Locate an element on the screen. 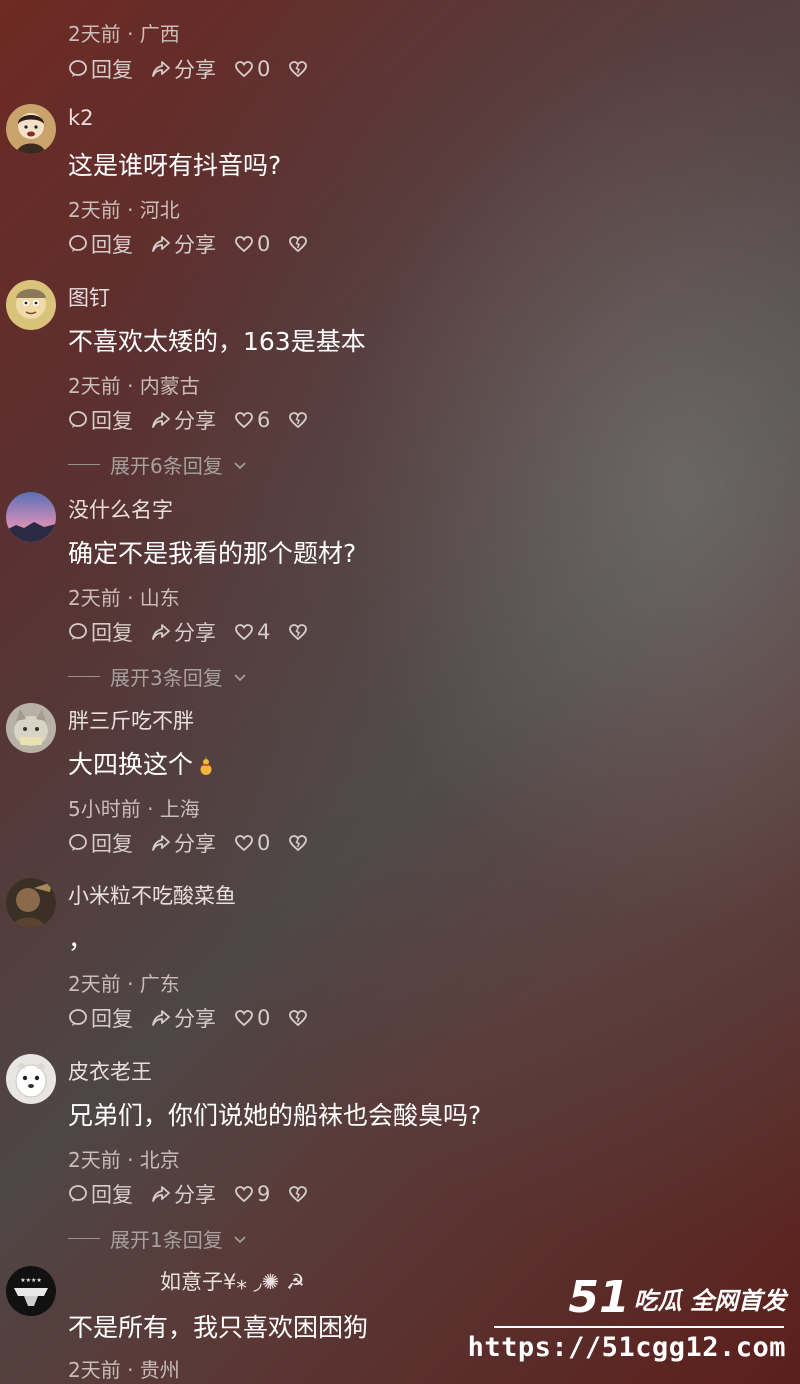 The height and width of the screenshot is (1384, 800). comment-meta: 2天前 · 山东 is located at coordinates (124, 598).